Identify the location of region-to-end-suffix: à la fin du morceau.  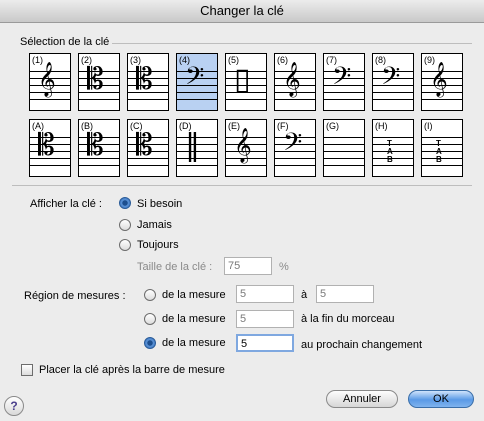
(348, 319).